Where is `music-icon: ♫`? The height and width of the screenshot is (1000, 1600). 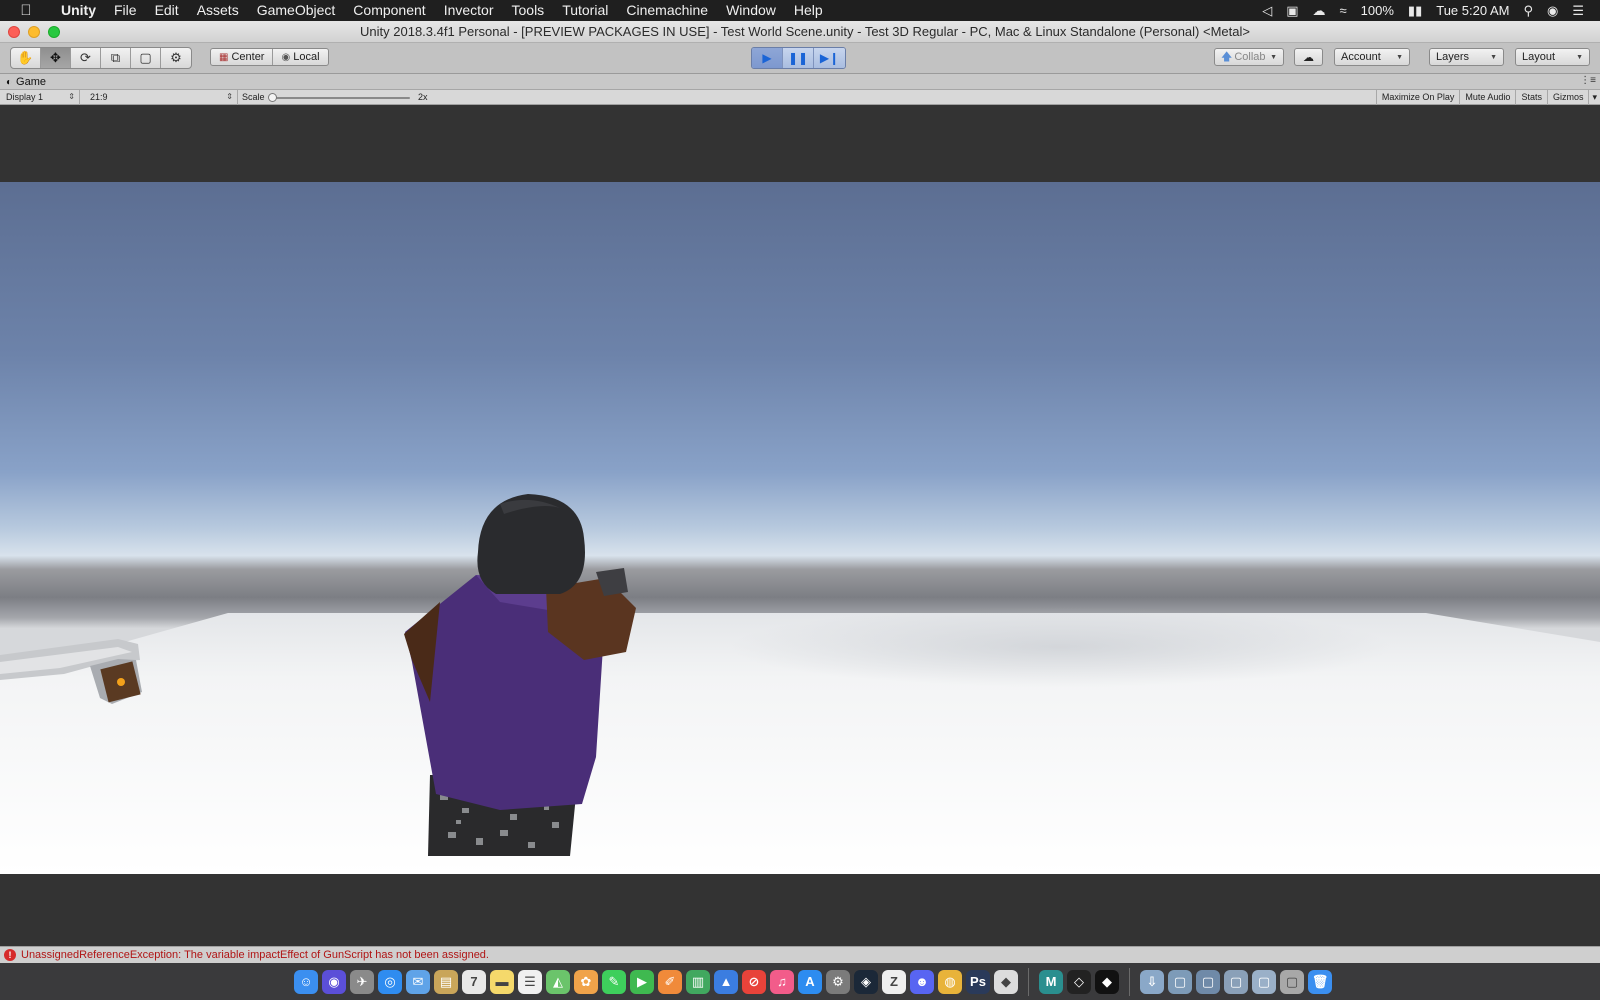
music-icon: ♫ is located at coordinates (782, 981).